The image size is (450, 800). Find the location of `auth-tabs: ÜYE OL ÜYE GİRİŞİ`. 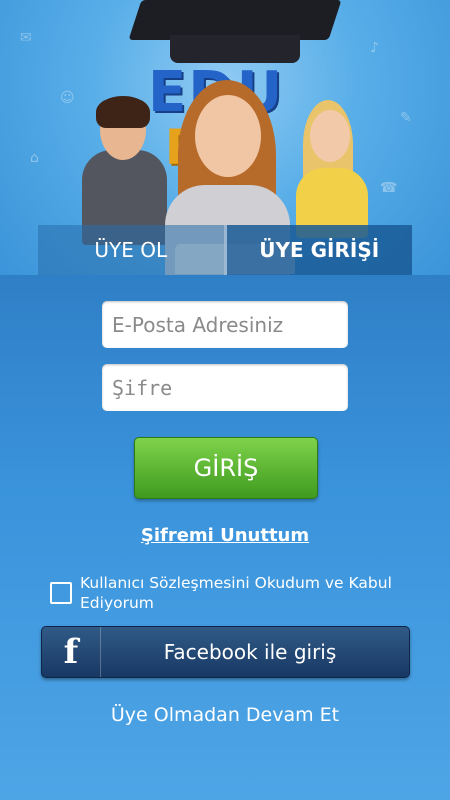

auth-tabs: ÜYE OL ÜYE GİRİŞİ is located at coordinates (225, 250).